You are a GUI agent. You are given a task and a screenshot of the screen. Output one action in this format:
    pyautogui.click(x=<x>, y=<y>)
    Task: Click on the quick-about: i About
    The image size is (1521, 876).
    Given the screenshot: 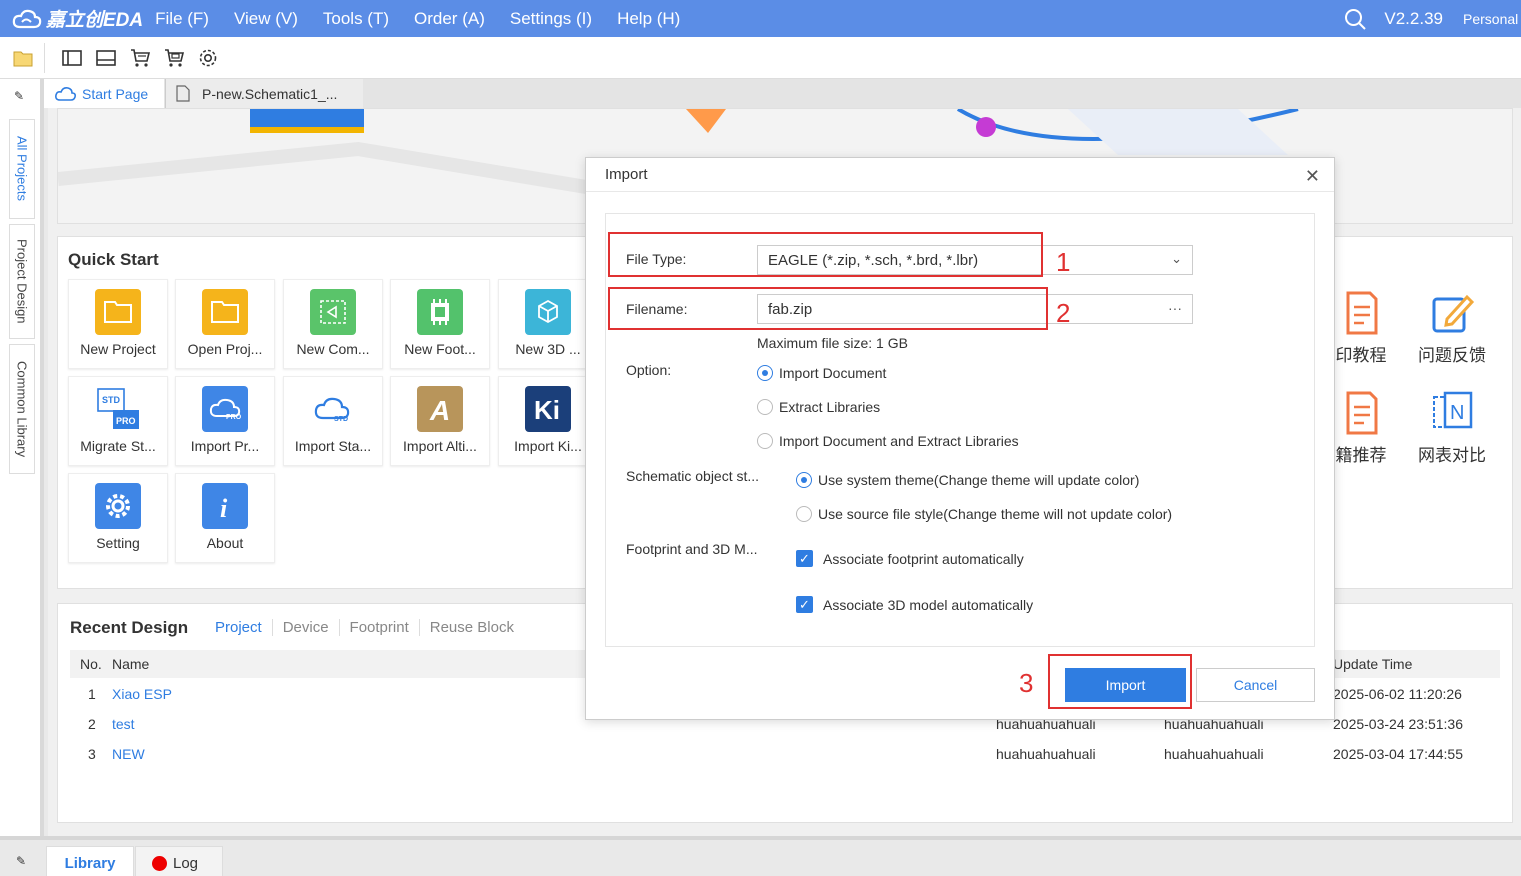 What is the action you would take?
    pyautogui.click(x=225, y=518)
    